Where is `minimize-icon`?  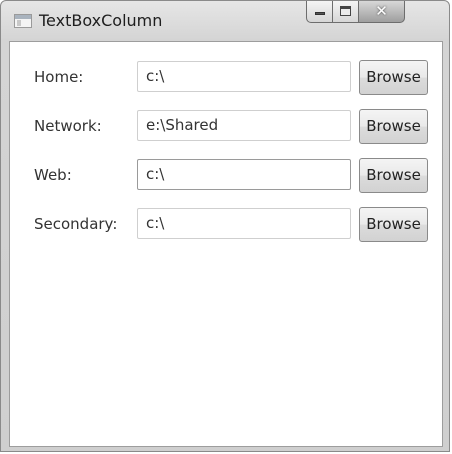 minimize-icon is located at coordinates (320, 13).